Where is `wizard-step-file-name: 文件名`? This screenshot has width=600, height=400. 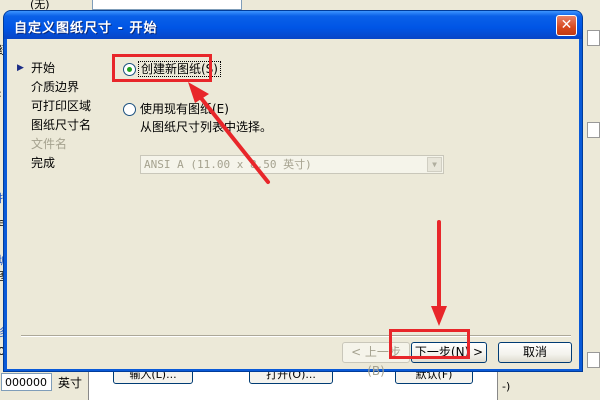
wizard-step-file-name: 文件名 is located at coordinates (60, 144).